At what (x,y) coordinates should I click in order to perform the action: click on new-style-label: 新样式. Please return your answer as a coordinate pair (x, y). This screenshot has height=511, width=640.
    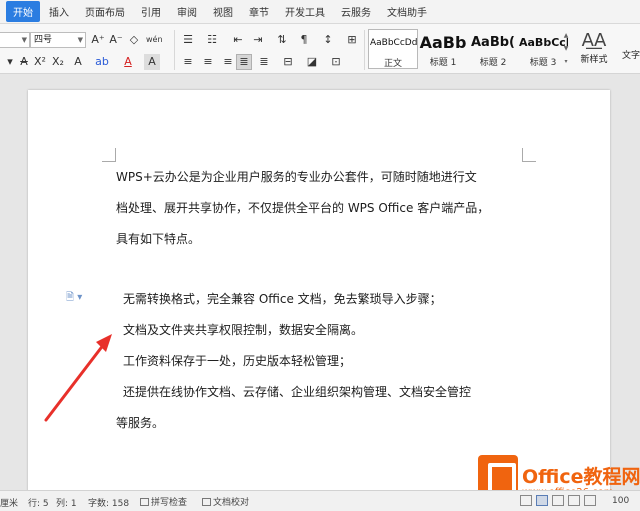
    Looking at the image, I should click on (594, 60).